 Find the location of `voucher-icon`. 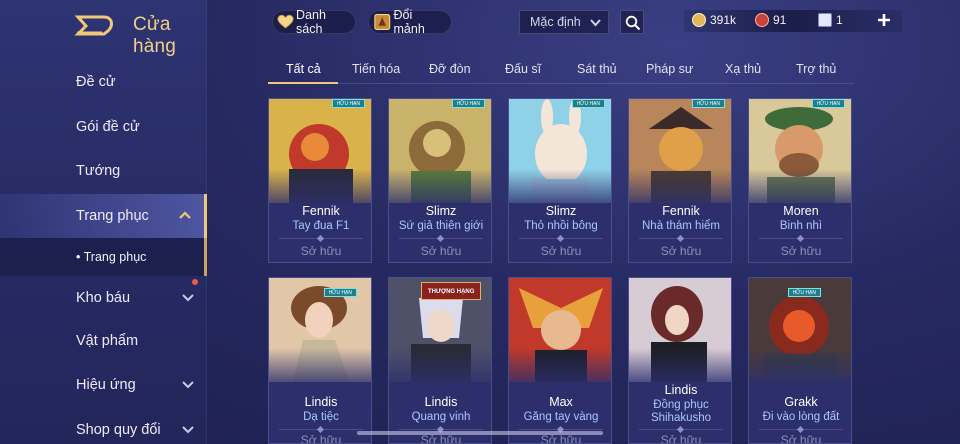

voucher-icon is located at coordinates (825, 20).